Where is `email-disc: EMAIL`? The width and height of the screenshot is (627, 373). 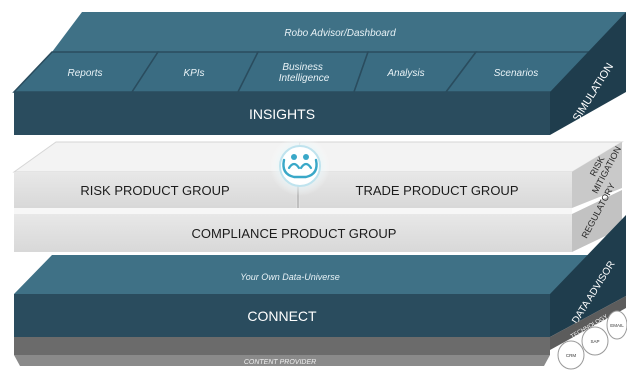 email-disc: EMAIL is located at coordinates (616, 325).